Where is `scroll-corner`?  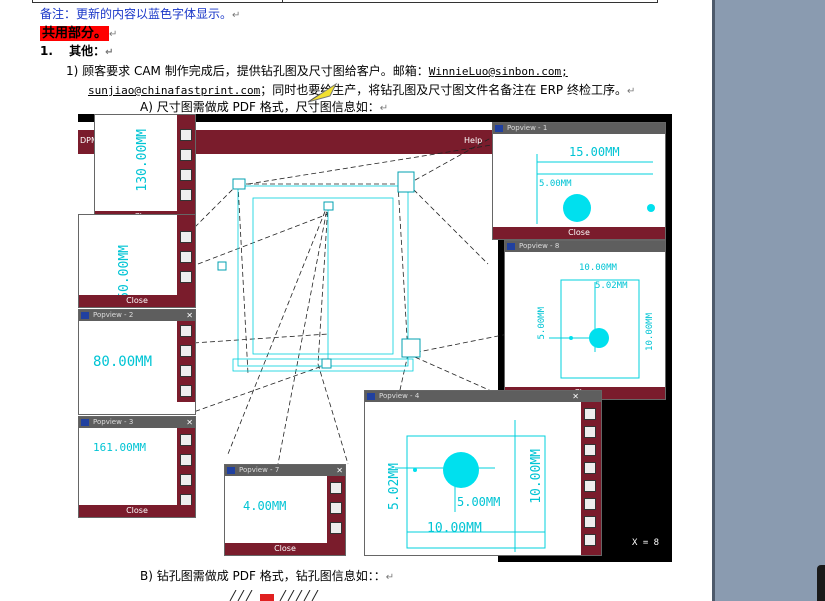
scroll-corner is located at coordinates (821, 583).